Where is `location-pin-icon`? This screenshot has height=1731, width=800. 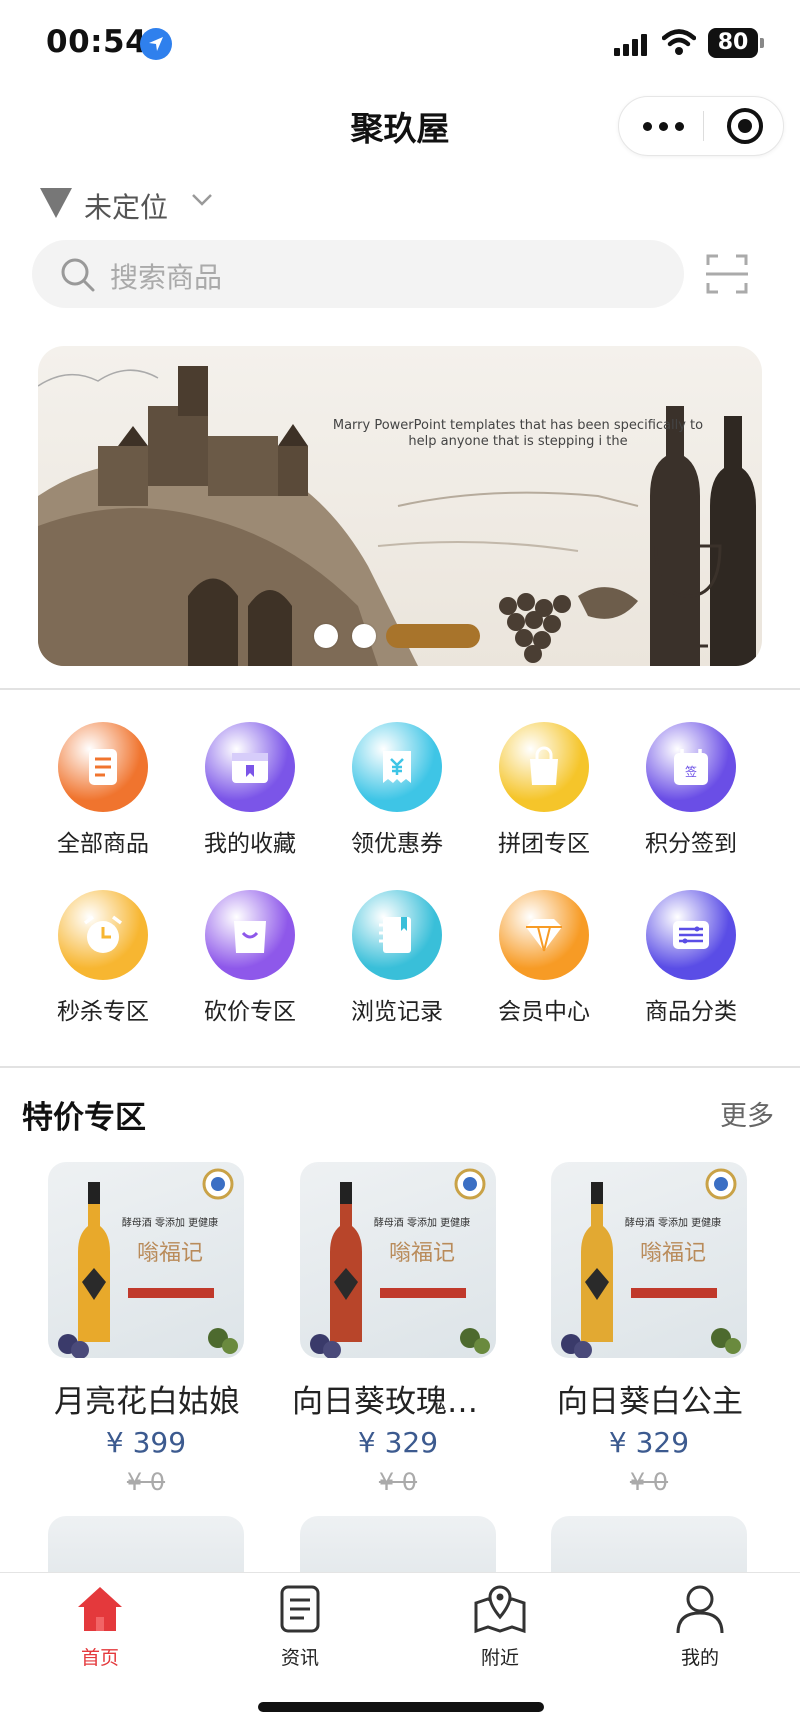
location-pin-icon is located at coordinates (56, 203).